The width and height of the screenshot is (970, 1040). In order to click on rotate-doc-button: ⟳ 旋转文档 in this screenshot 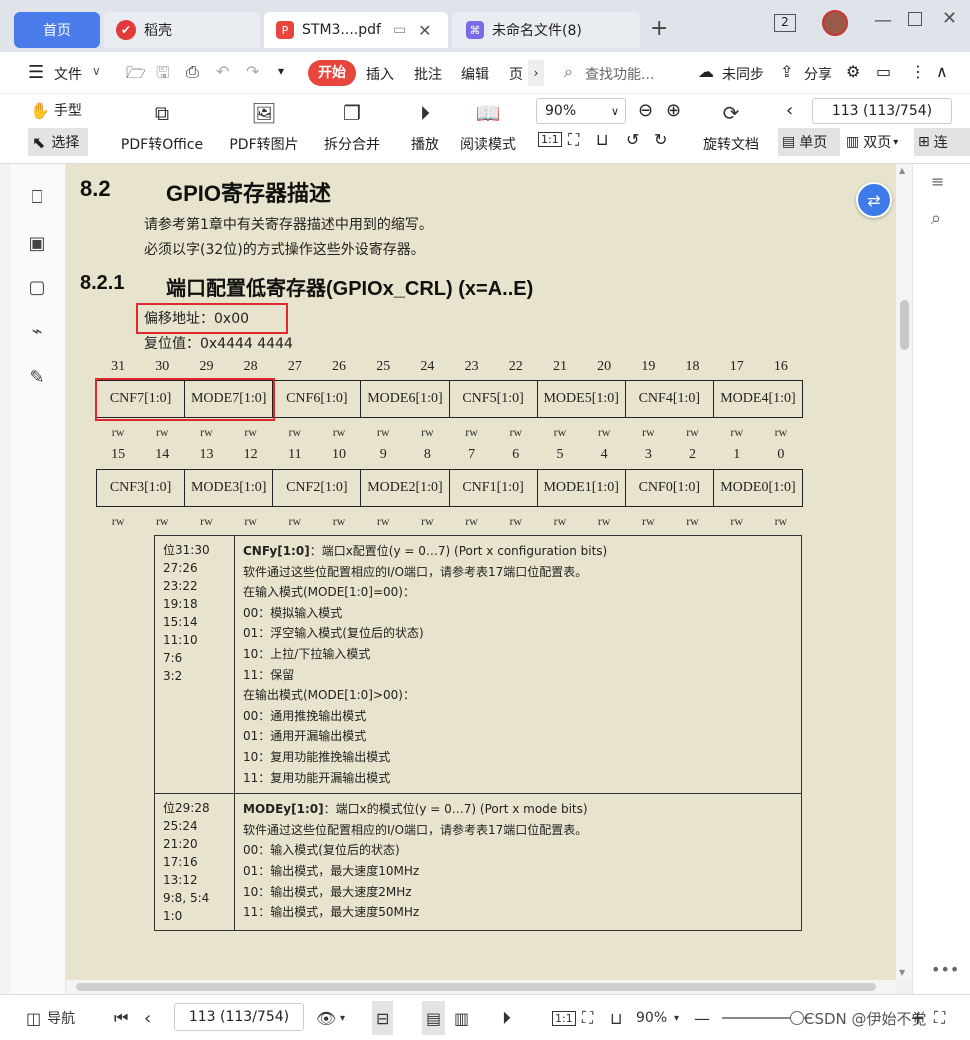, I will do `click(731, 126)`.